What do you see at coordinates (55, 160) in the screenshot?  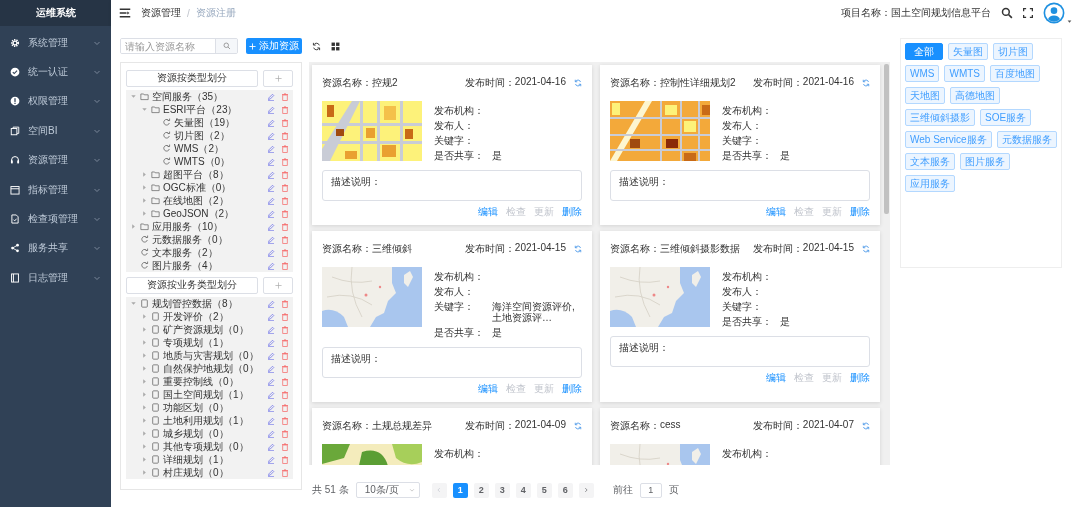 I see `menu-item: 资源管理` at bounding box center [55, 160].